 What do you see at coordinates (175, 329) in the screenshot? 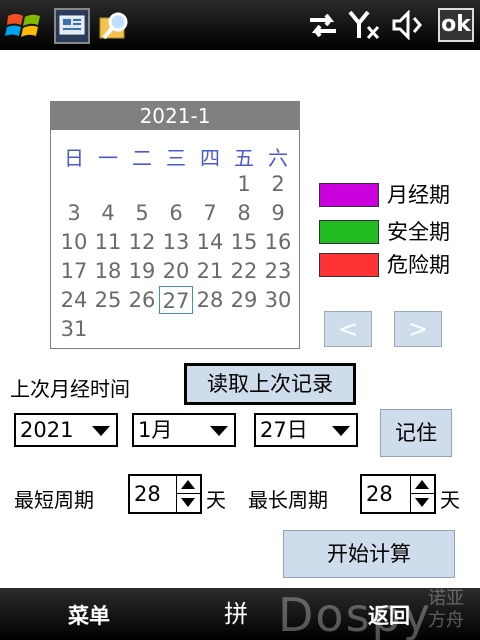
I see `calendar-week-row: 31` at bounding box center [175, 329].